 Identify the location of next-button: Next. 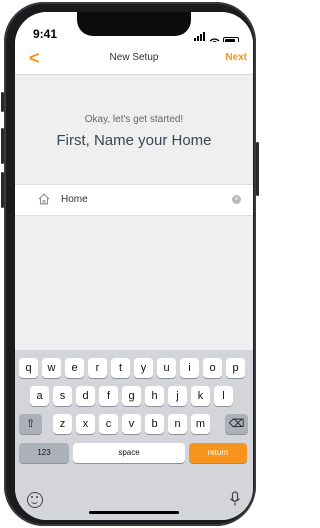
(236, 57).